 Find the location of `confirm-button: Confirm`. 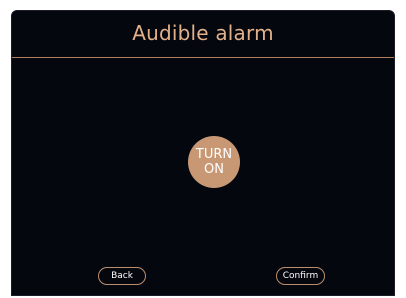

confirm-button: Confirm is located at coordinates (300, 276).